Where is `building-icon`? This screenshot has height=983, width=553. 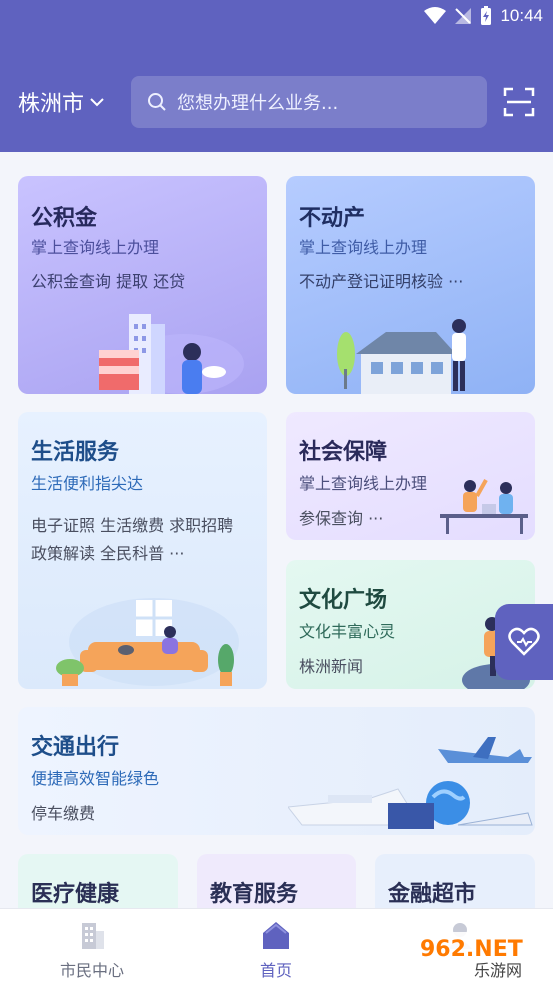
building-icon is located at coordinates (93, 936).